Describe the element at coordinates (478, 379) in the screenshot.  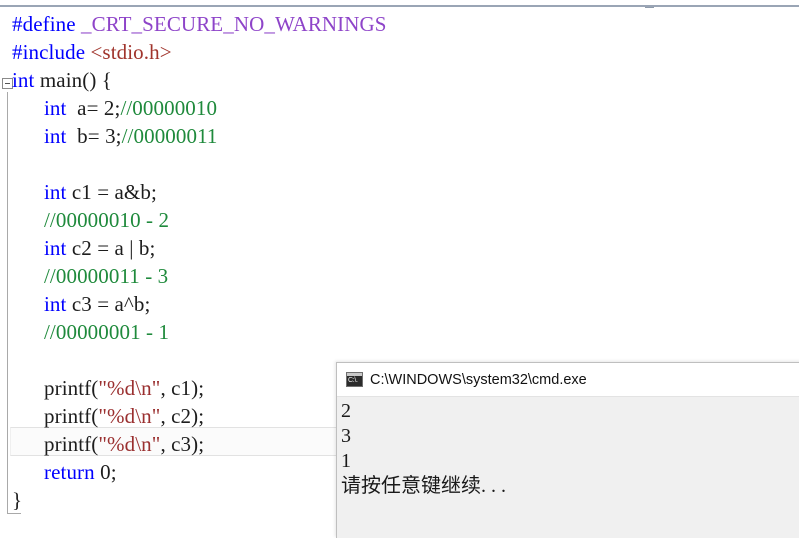
I see `console-title: C:\WINDOWS\system32\cmd.exe` at that location.